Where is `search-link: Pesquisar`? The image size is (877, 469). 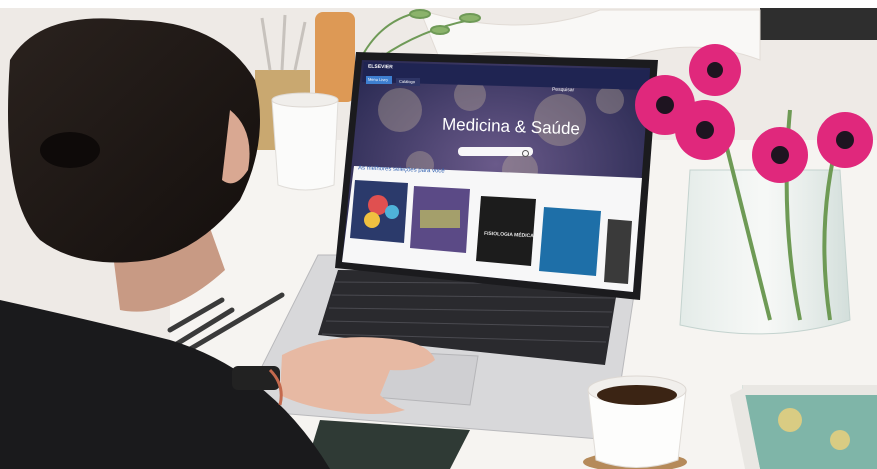 search-link: Pesquisar is located at coordinates (563, 90).